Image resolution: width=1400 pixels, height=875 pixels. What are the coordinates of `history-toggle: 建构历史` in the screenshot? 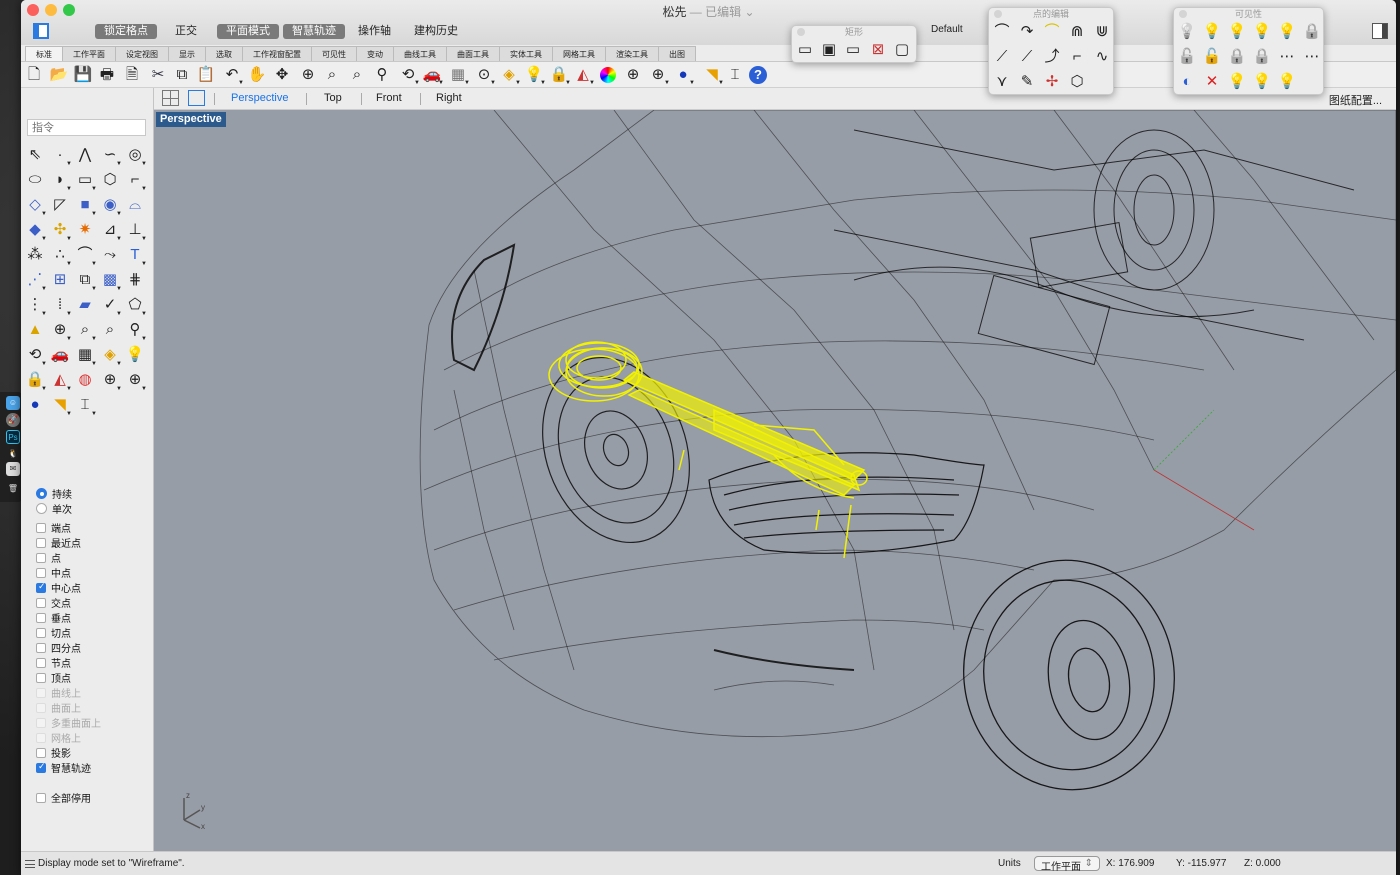 It's located at (436, 31).